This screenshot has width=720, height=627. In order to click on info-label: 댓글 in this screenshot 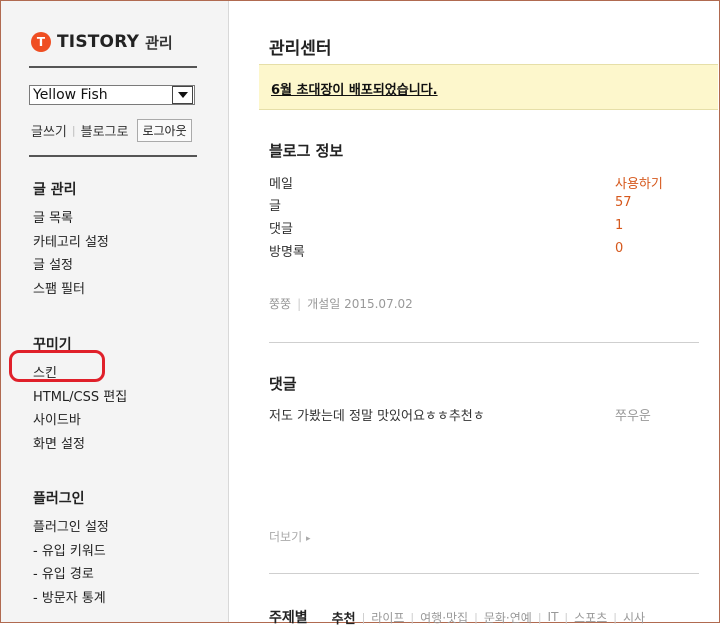, I will do `click(281, 229)`.